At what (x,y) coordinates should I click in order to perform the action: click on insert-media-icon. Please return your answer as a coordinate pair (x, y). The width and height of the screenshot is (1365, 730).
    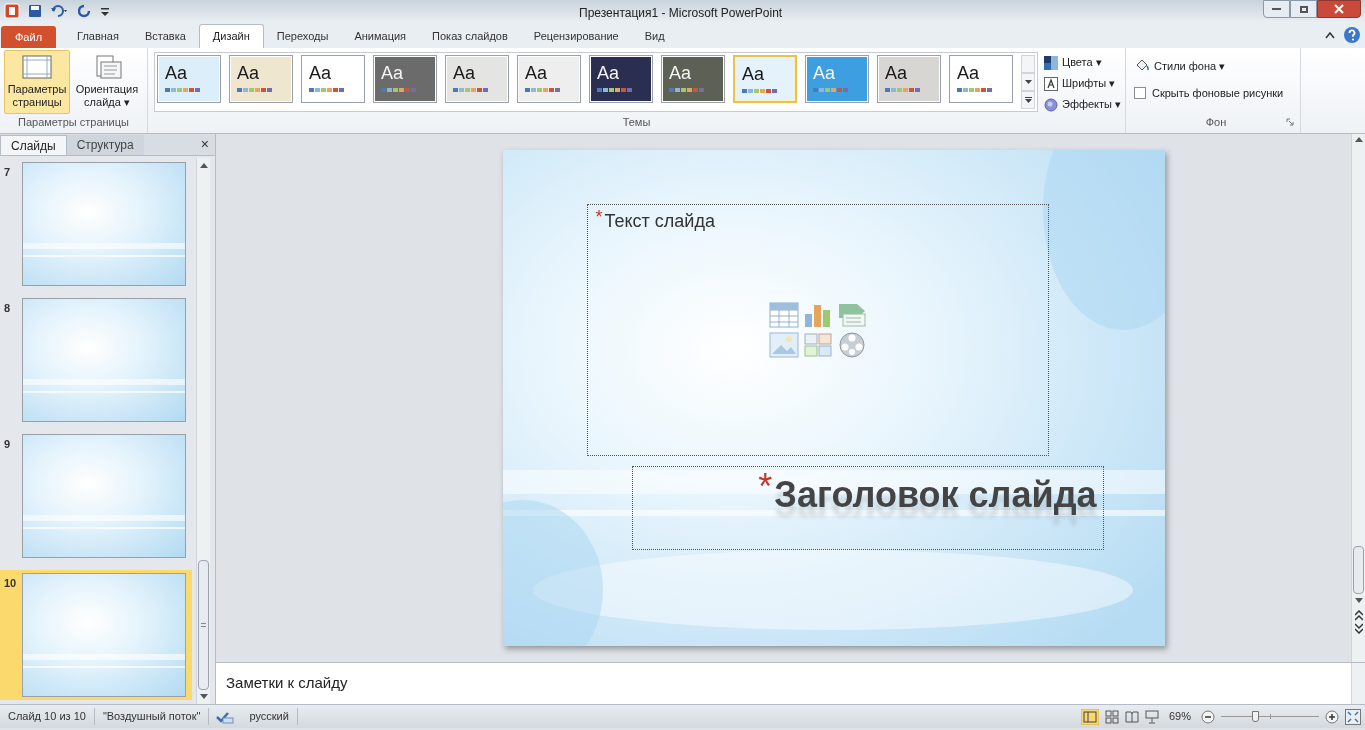
    Looking at the image, I should click on (851, 345).